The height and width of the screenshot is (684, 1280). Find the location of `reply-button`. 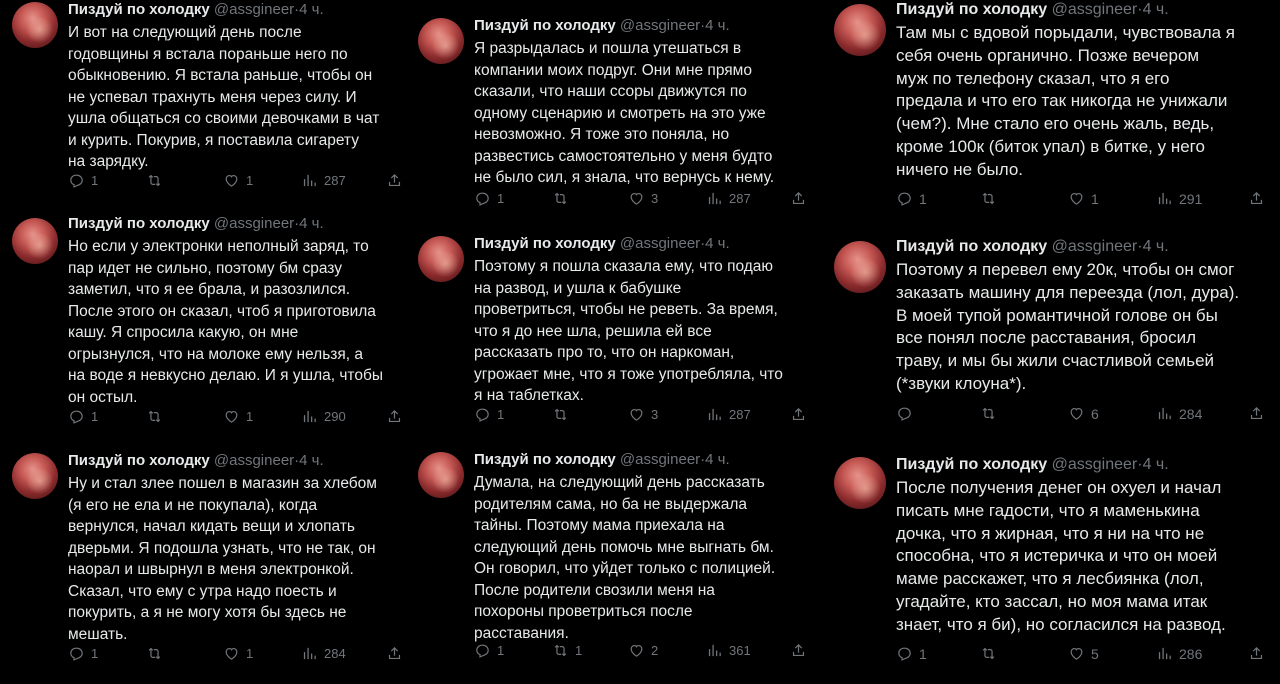

reply-button is located at coordinates (907, 413).